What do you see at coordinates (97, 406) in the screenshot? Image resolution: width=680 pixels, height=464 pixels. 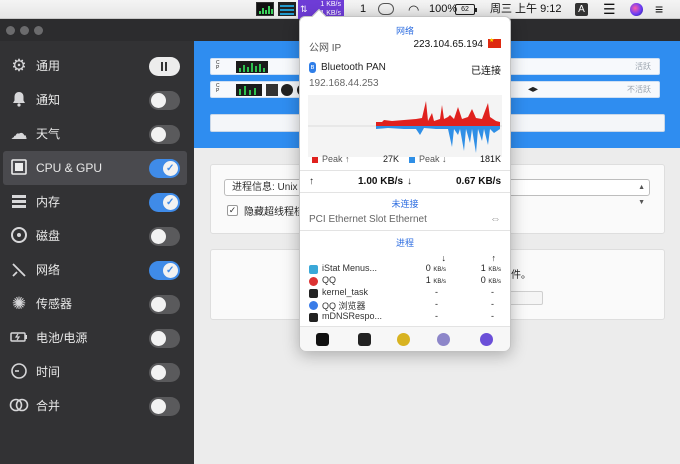 I see `sidebar-item-combined: 合并` at bounding box center [97, 406].